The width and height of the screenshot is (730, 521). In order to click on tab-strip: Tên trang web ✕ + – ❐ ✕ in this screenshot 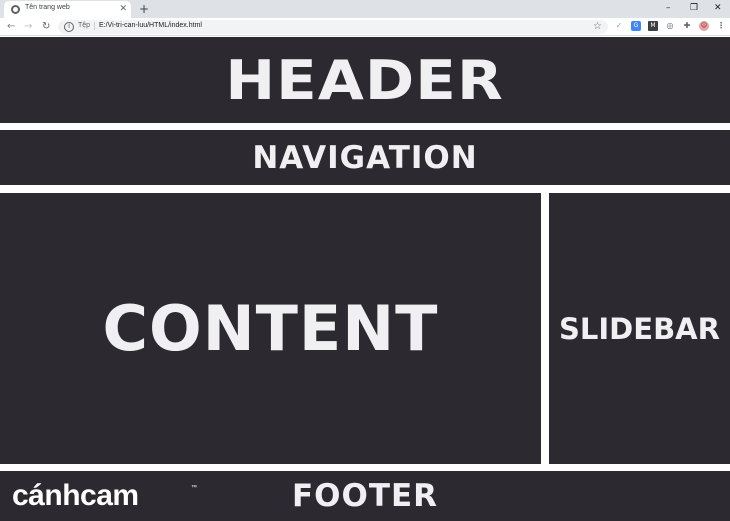, I will do `click(365, 9)`.